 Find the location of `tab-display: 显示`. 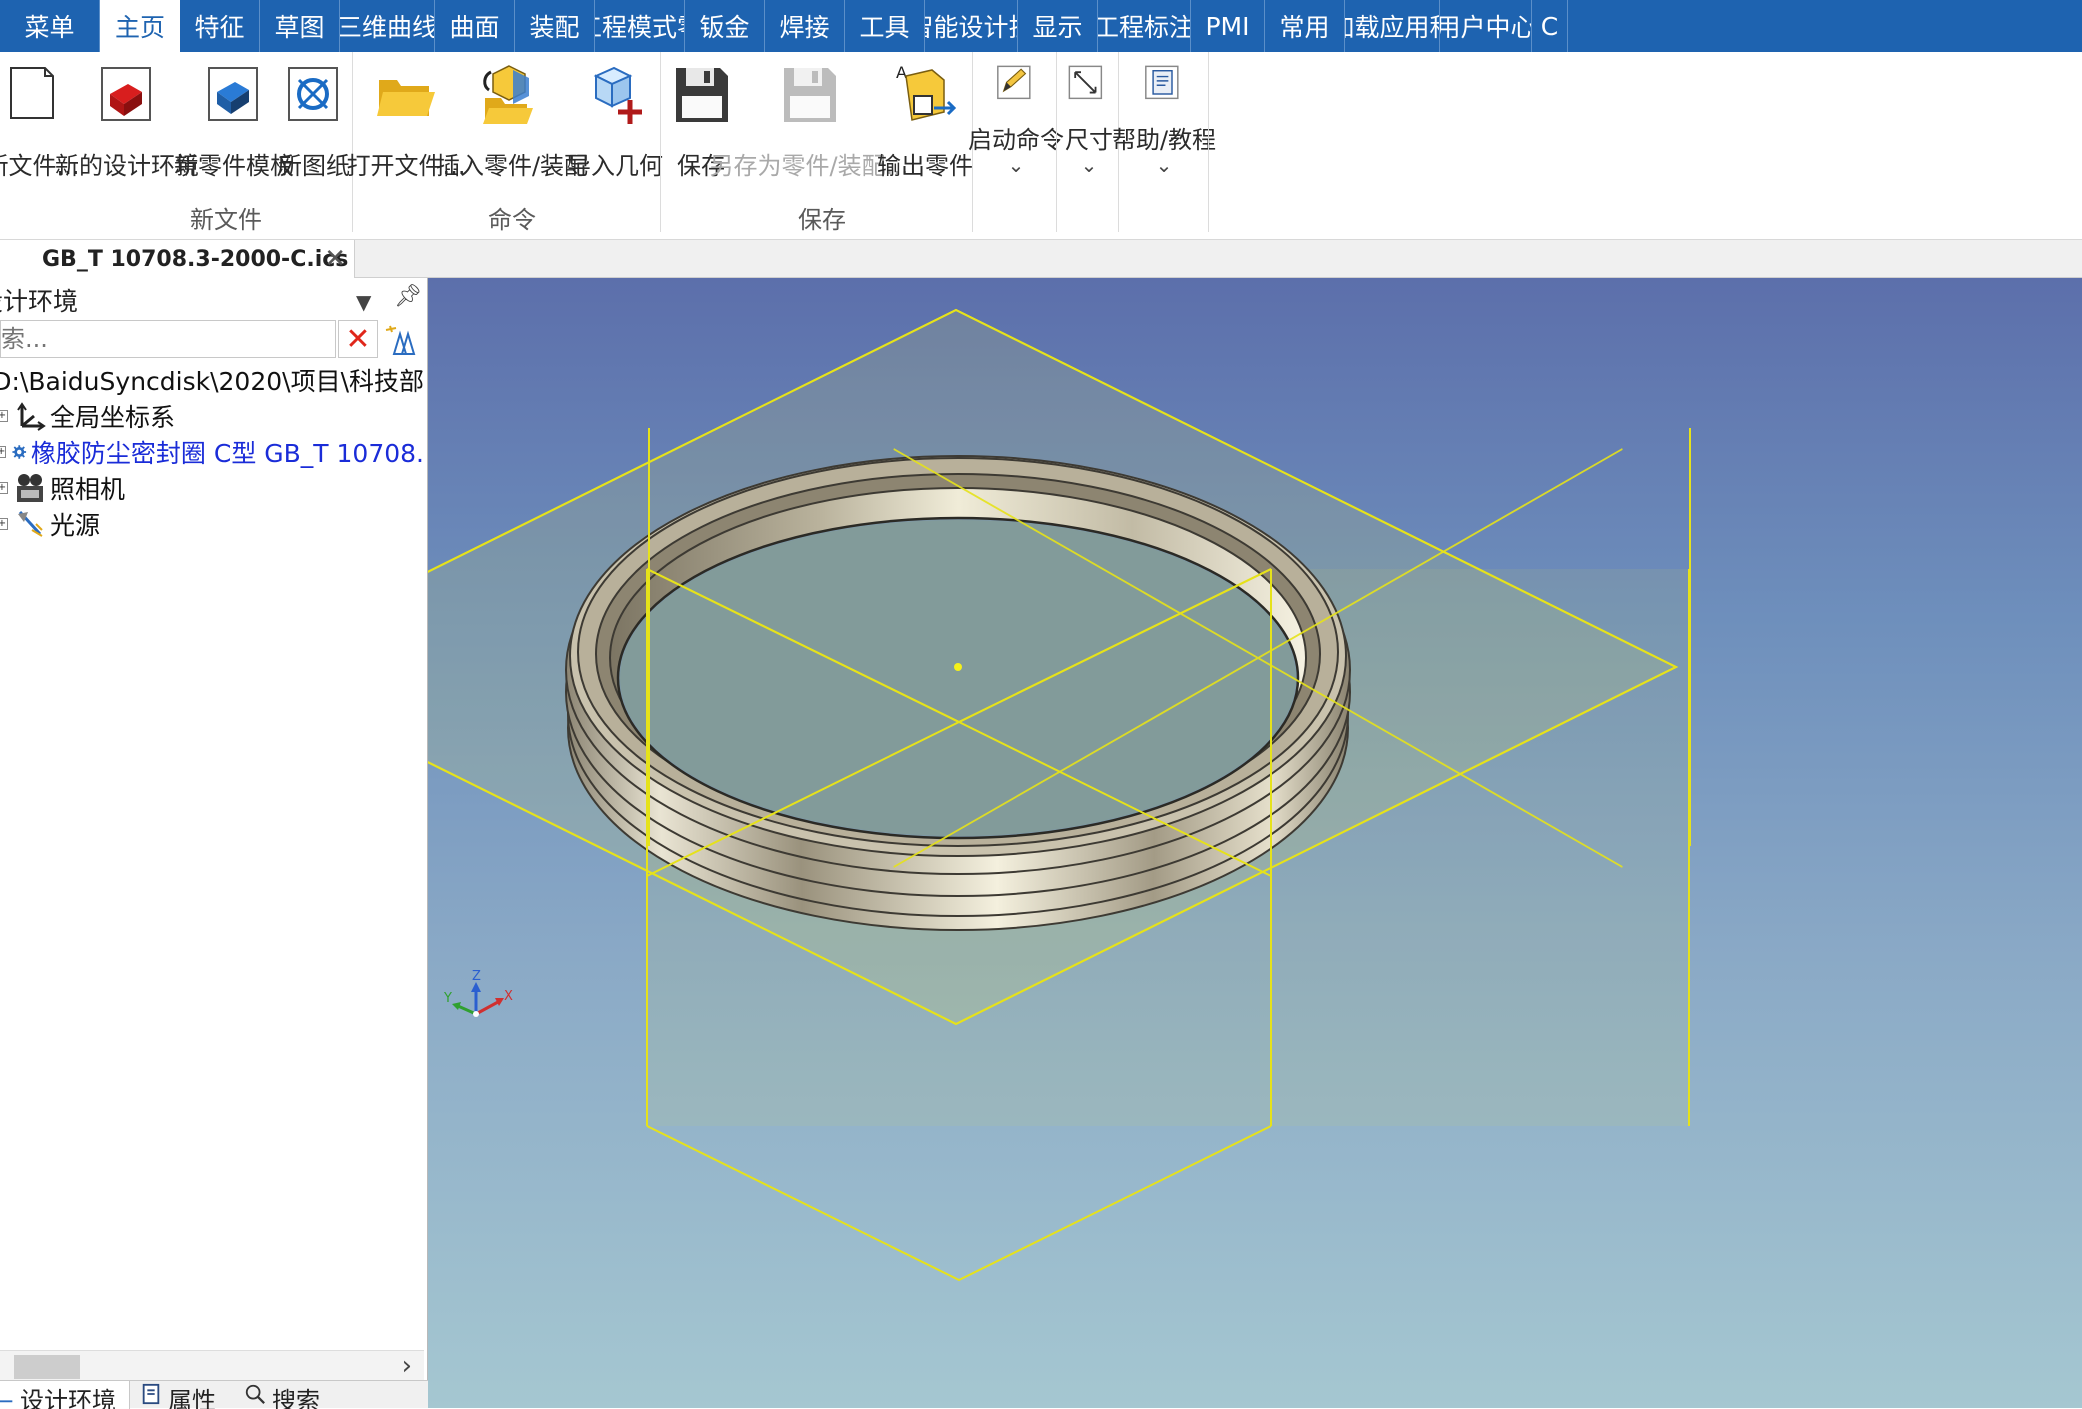

tab-display: 显示 is located at coordinates (1058, 26).